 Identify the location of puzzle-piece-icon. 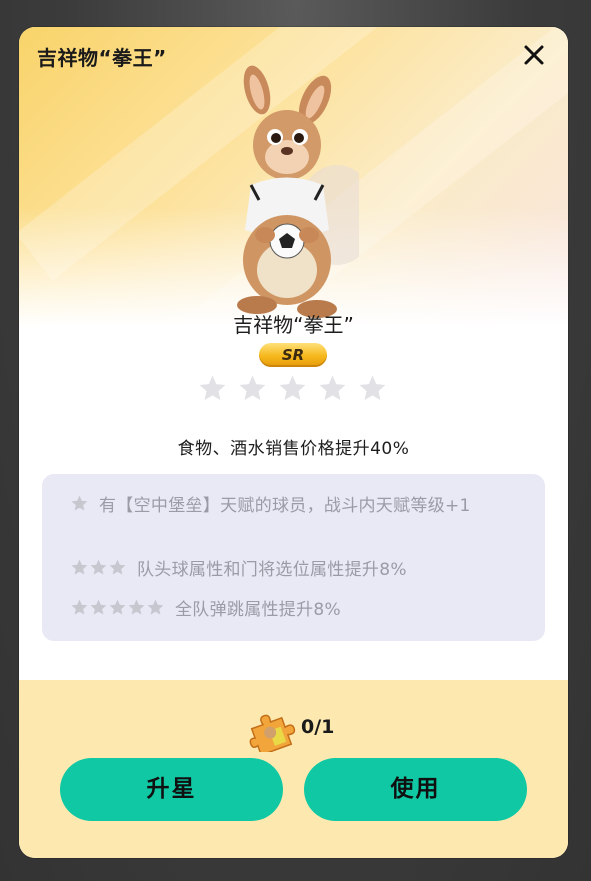
(272, 733).